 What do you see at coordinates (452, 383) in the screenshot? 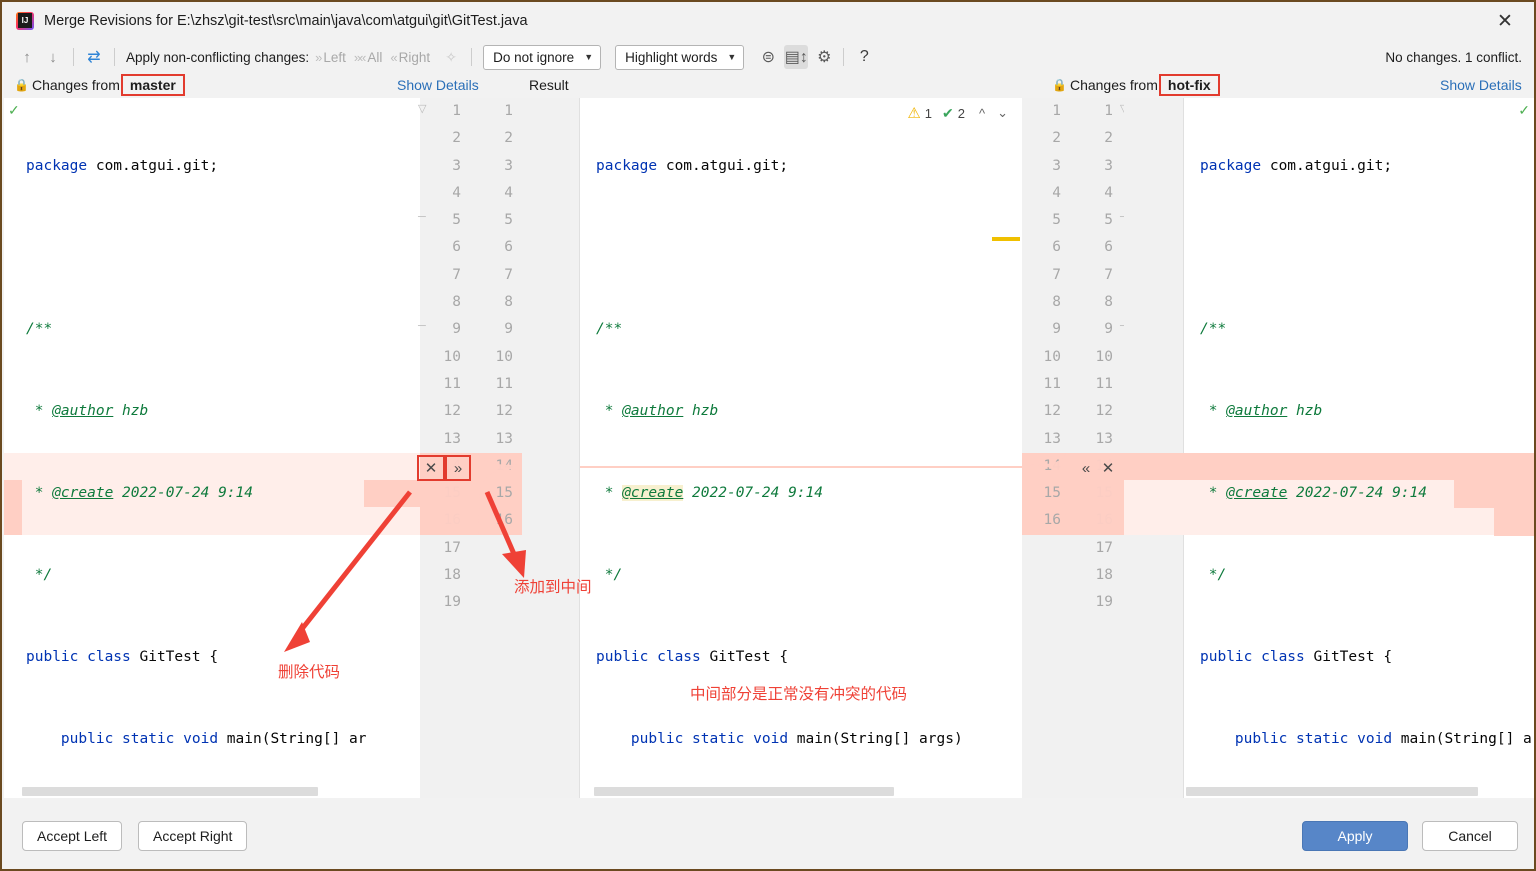
I see `line-number: 11` at bounding box center [452, 383].